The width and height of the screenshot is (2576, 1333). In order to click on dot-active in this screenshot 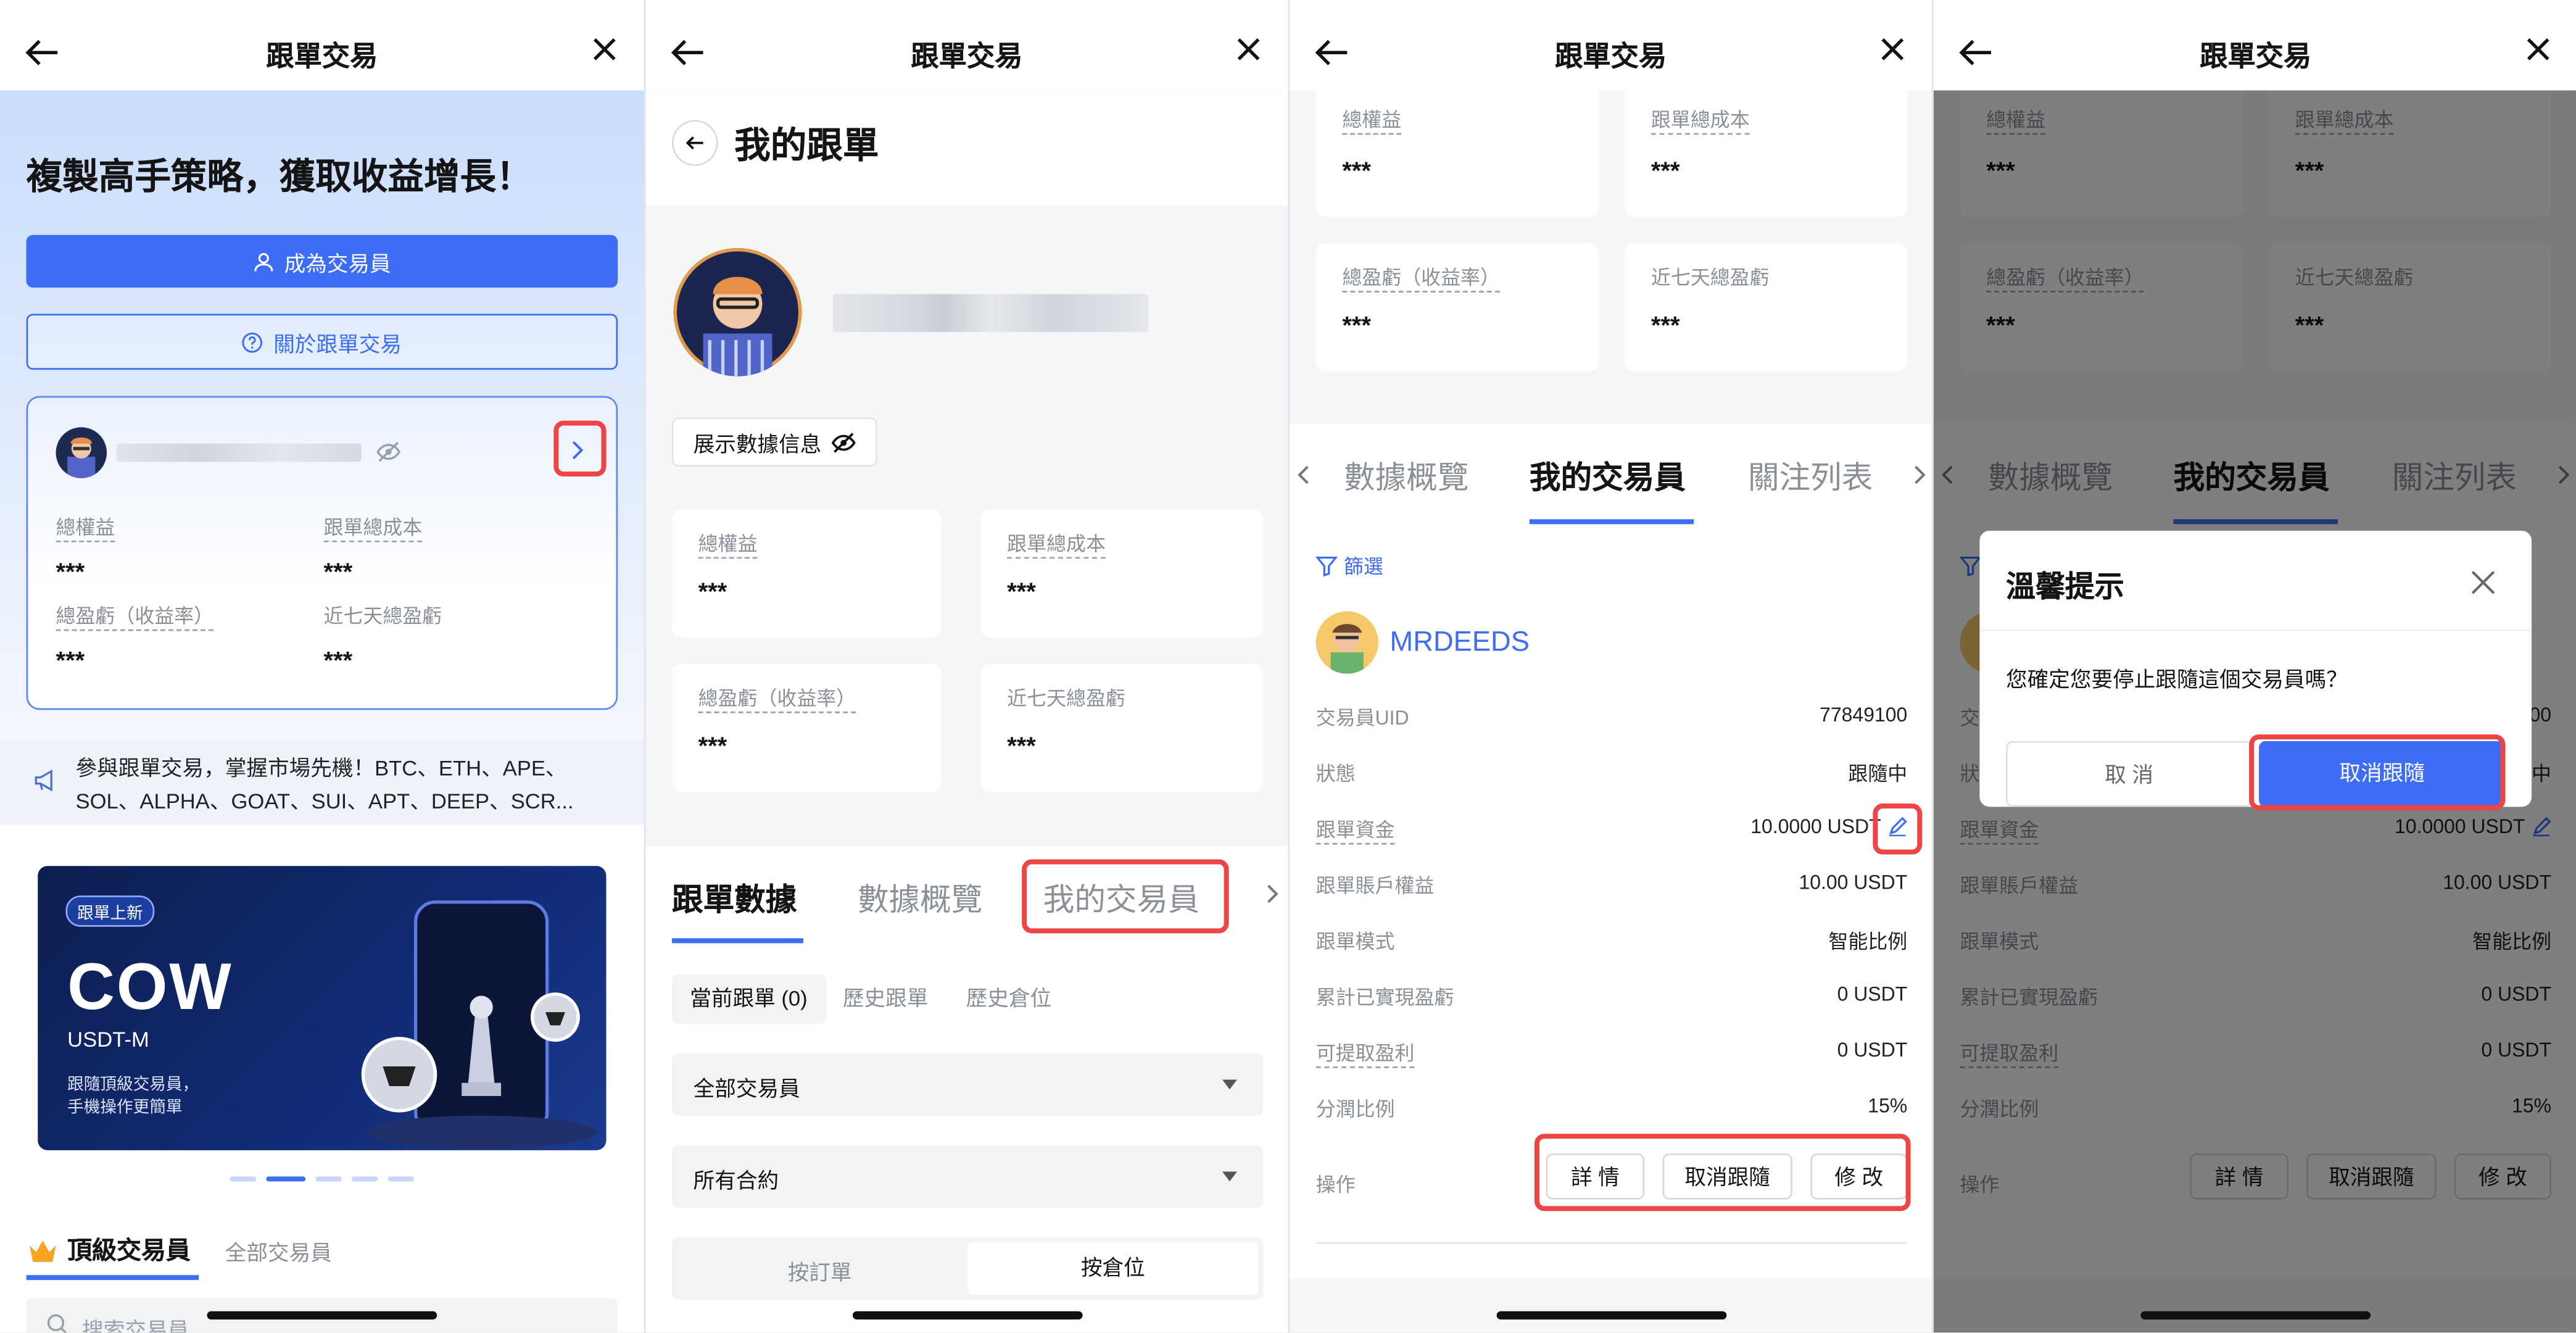, I will do `click(286, 1179)`.